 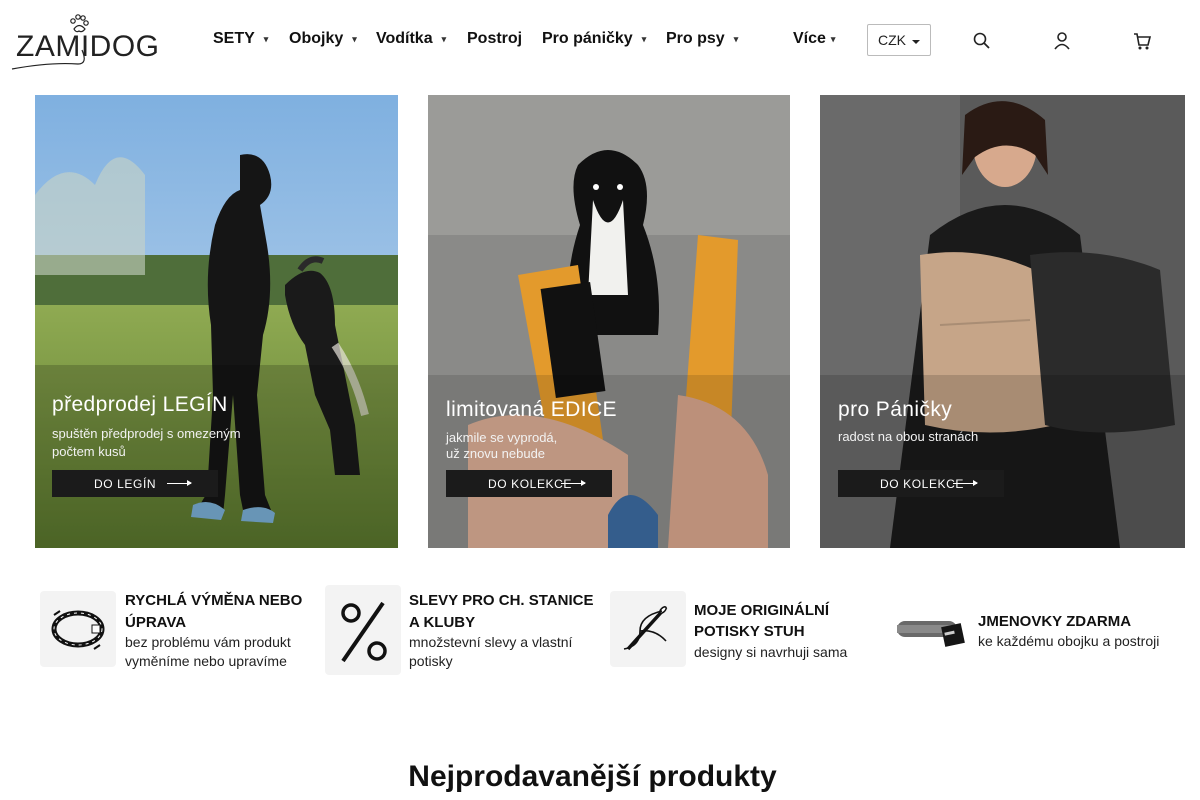 What do you see at coordinates (208, 642) in the screenshot?
I see `benefit-text-line1: bez problému vám produkt` at bounding box center [208, 642].